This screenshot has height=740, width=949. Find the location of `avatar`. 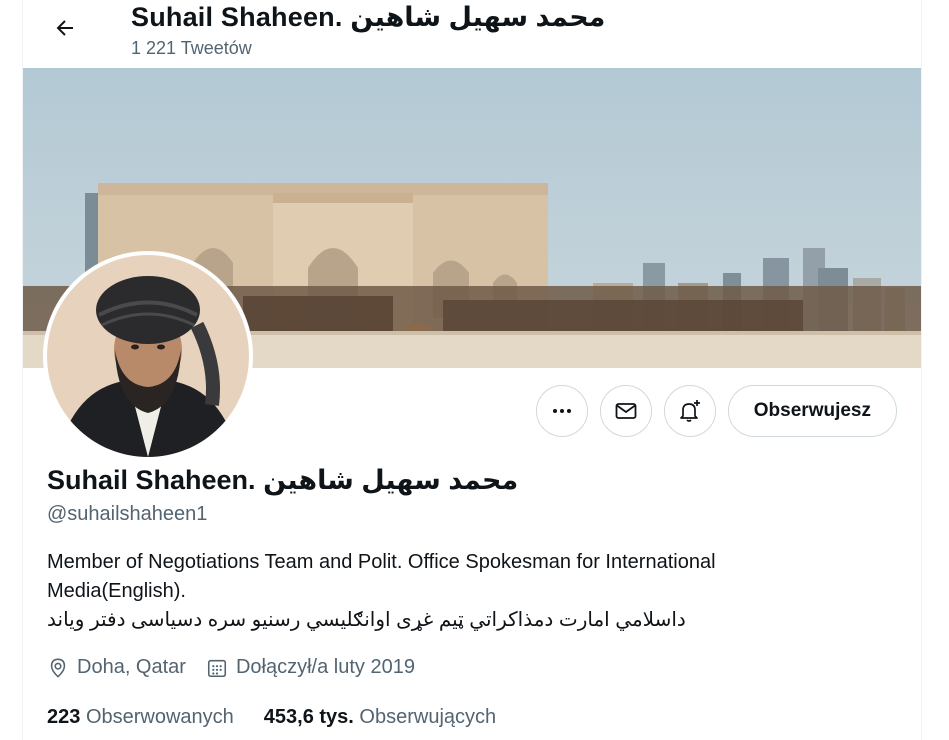

avatar is located at coordinates (148, 356).